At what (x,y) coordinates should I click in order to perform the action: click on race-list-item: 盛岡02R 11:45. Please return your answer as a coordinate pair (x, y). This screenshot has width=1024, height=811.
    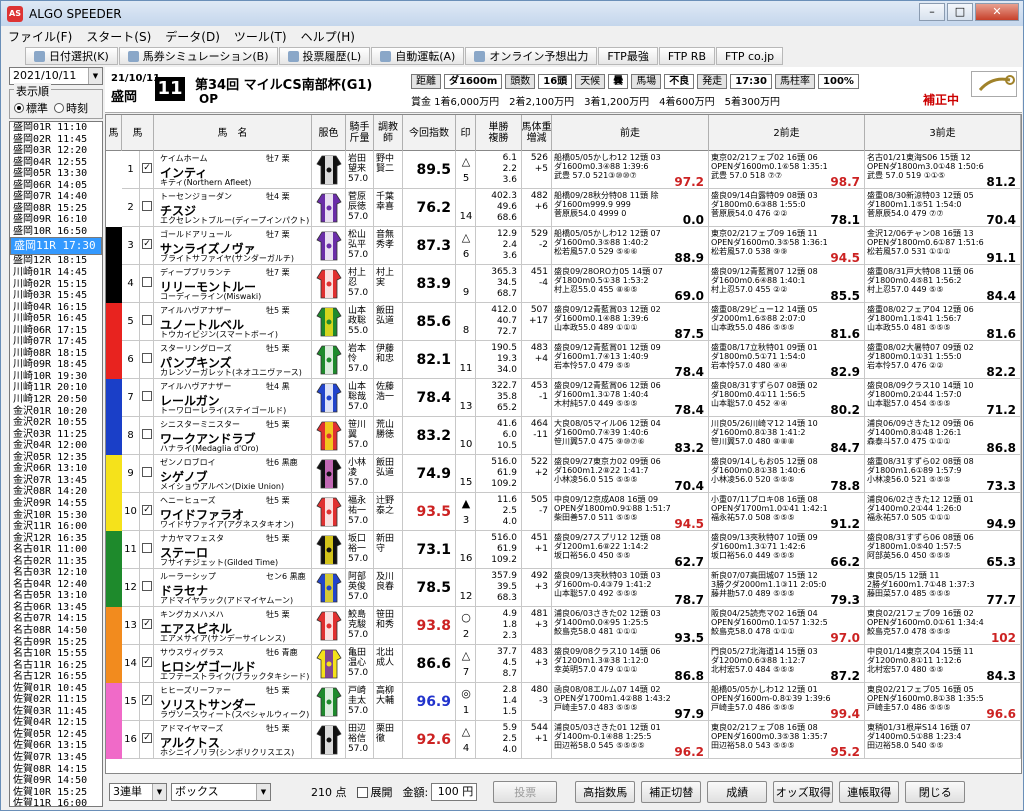
    Looking at the image, I should click on (56, 140).